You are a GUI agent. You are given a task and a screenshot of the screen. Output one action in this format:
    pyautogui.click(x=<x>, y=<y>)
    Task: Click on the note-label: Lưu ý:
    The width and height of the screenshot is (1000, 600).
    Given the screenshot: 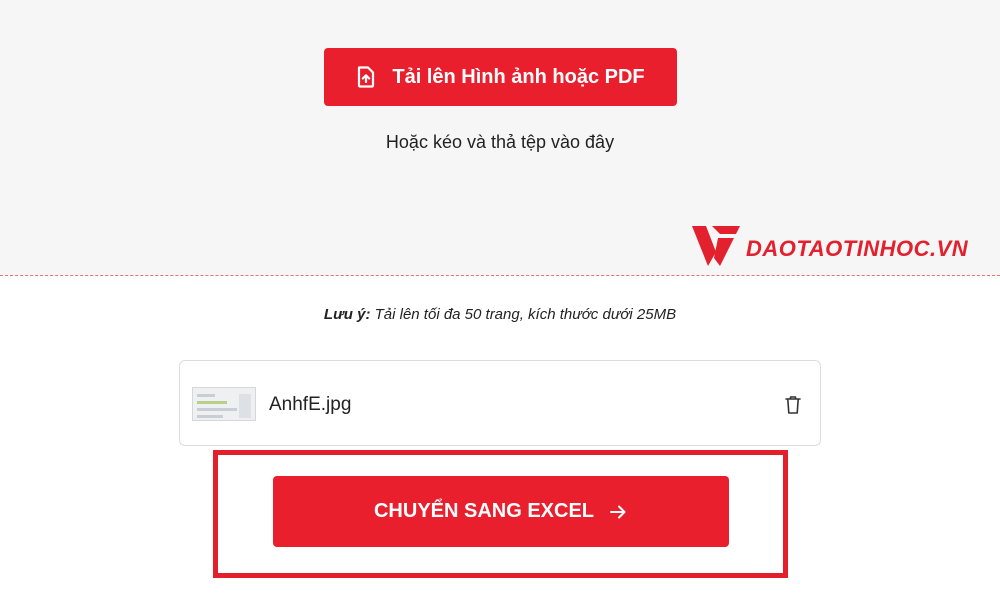 What is the action you would take?
    pyautogui.click(x=347, y=314)
    